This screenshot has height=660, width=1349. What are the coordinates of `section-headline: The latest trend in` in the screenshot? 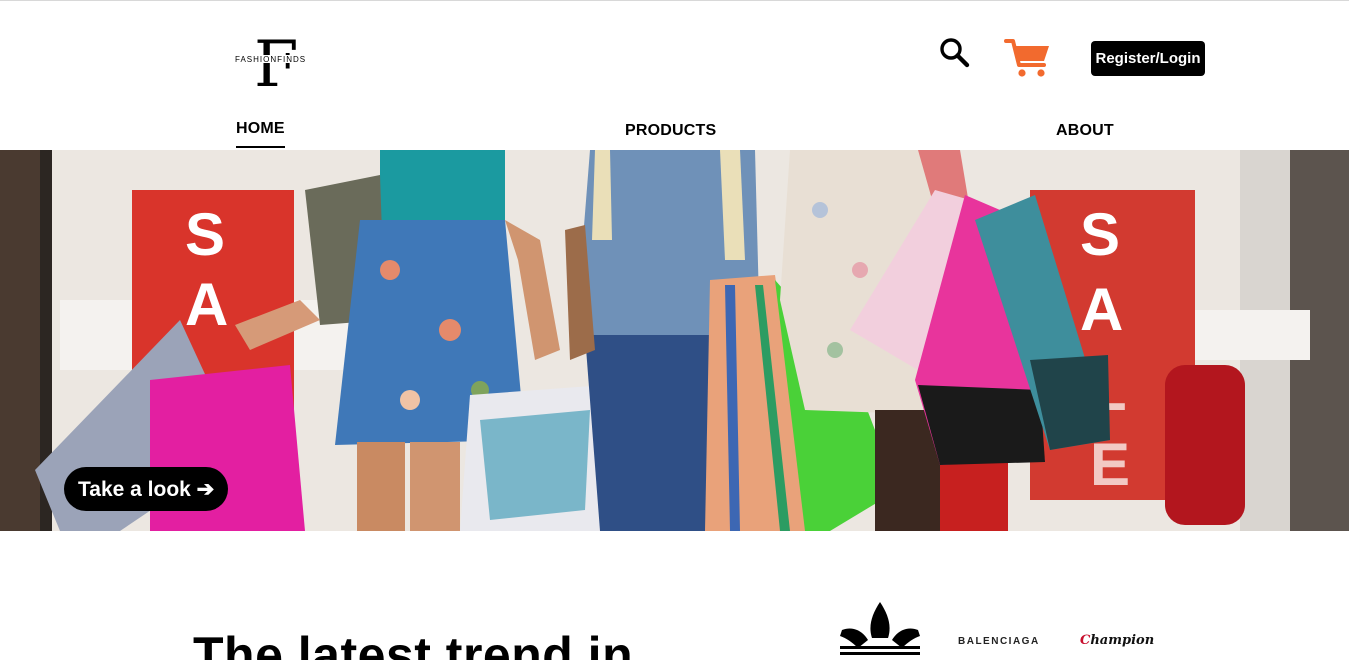 It's located at (413, 643).